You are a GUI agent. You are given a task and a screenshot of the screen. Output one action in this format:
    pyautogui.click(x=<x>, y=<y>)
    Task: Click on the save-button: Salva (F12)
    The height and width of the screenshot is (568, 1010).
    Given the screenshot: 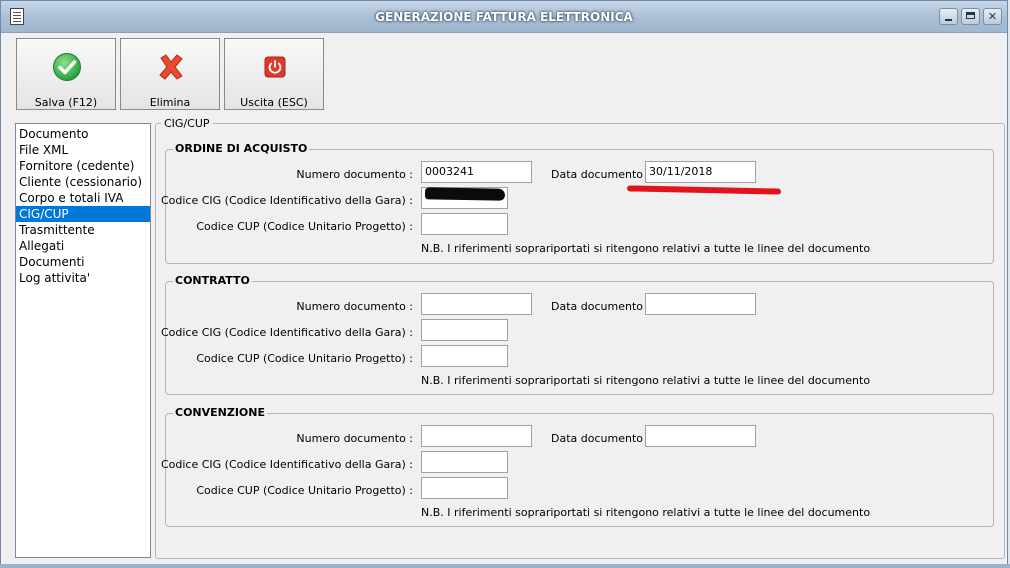 What is the action you would take?
    pyautogui.click(x=66, y=74)
    